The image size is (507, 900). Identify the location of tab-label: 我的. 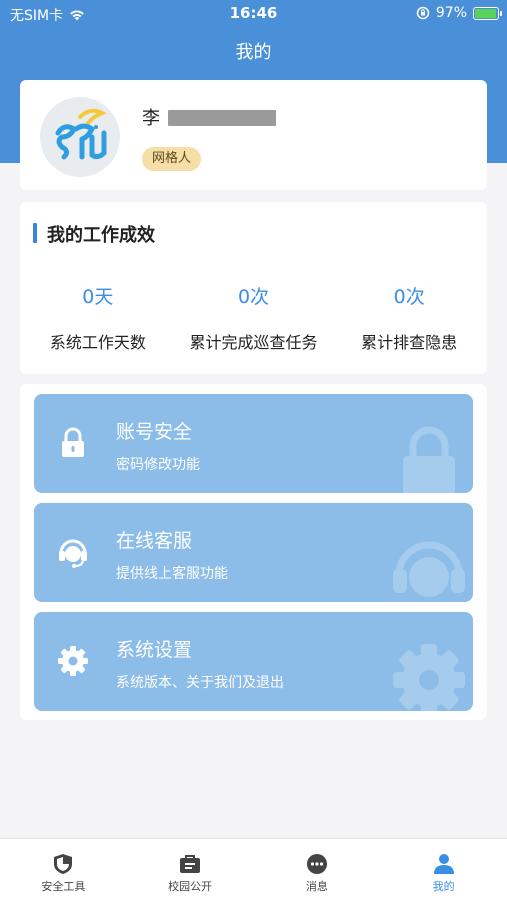
(443, 886).